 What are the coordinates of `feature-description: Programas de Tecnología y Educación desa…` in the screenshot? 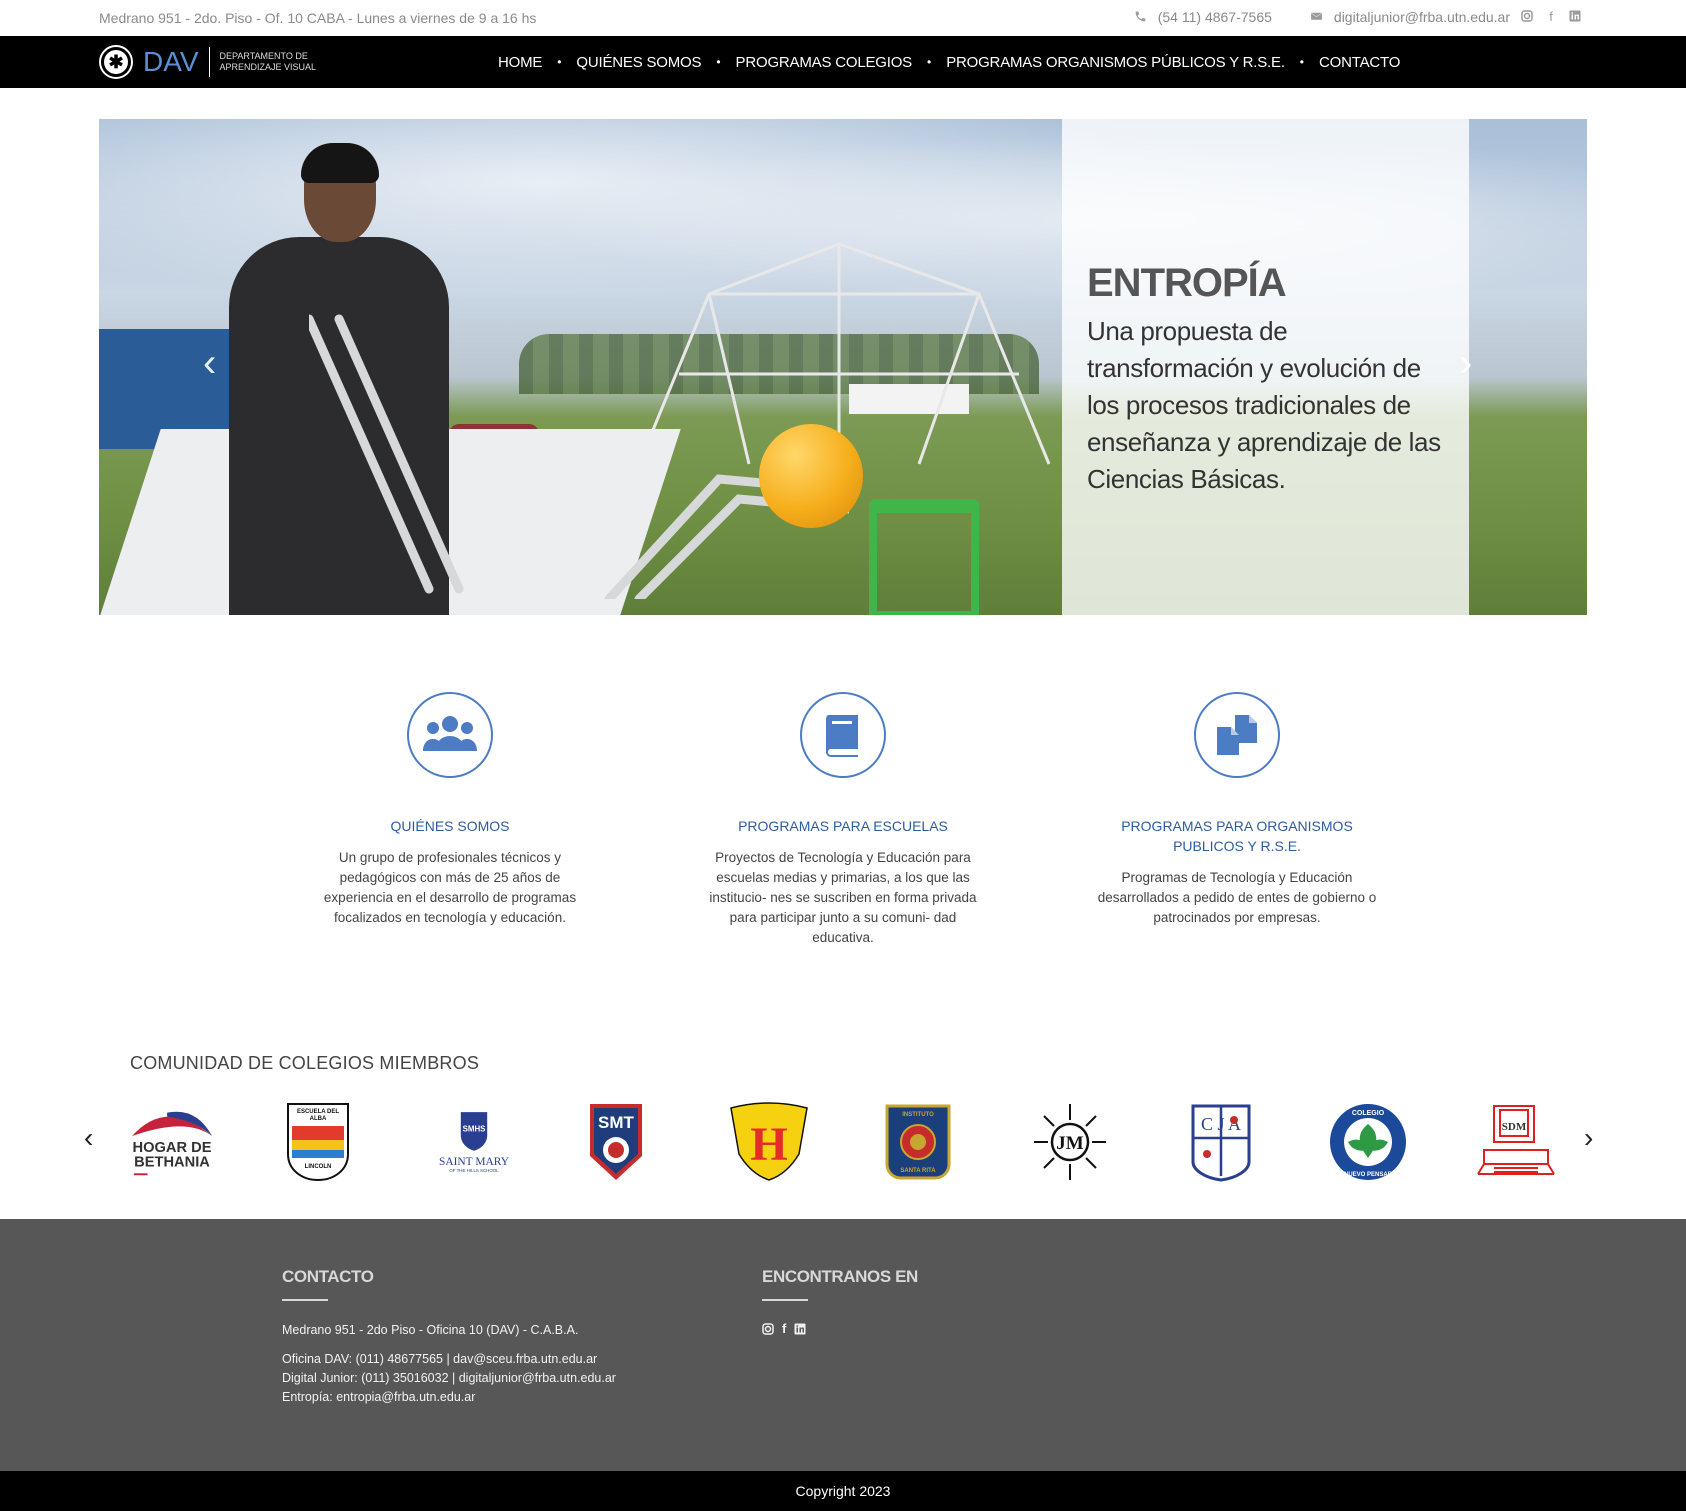 It's located at (1237, 897).